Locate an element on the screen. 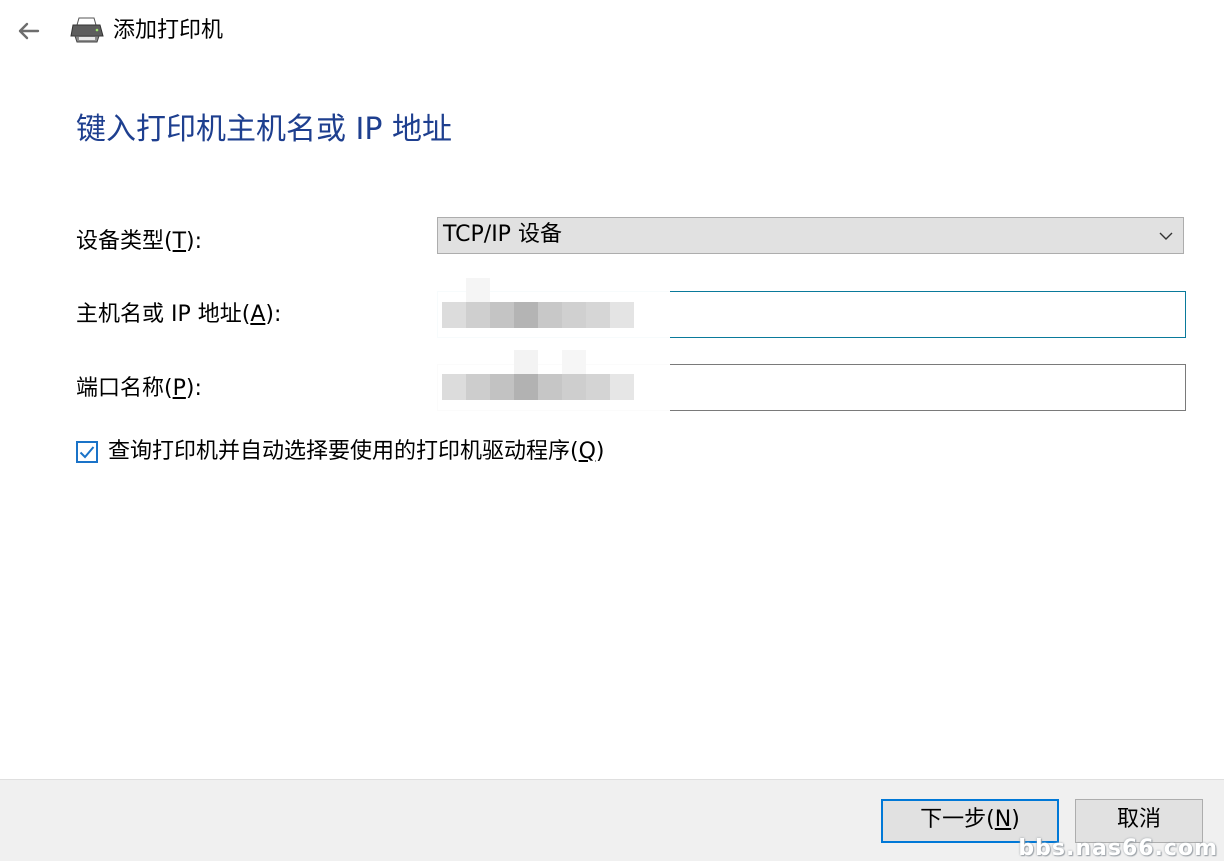  checkmark-icon is located at coordinates (87, 452).